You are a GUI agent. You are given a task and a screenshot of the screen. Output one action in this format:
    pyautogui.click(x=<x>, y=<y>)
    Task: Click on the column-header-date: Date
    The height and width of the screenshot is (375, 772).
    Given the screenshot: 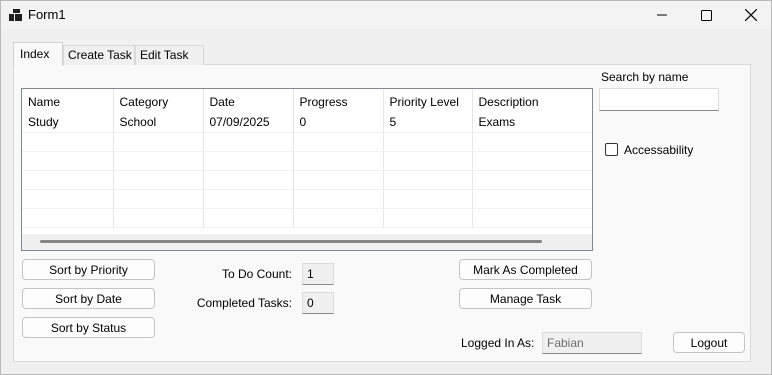 What is the action you would take?
    pyautogui.click(x=248, y=101)
    